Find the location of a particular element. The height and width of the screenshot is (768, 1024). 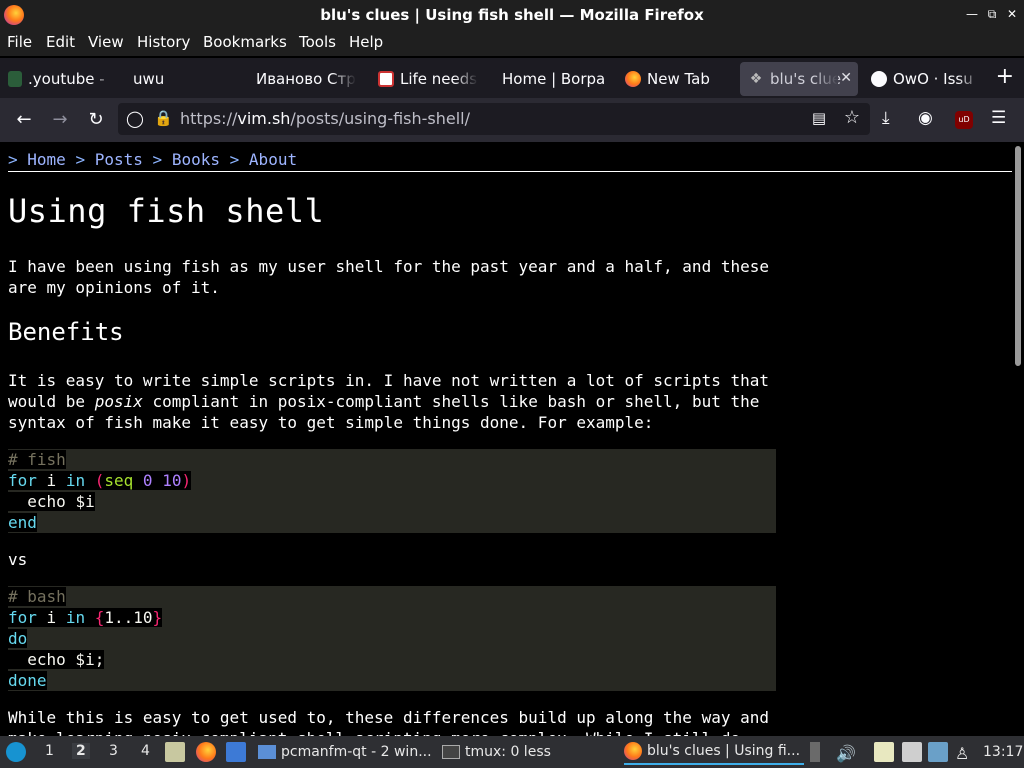

notification-icon is located at coordinates (938, 752).